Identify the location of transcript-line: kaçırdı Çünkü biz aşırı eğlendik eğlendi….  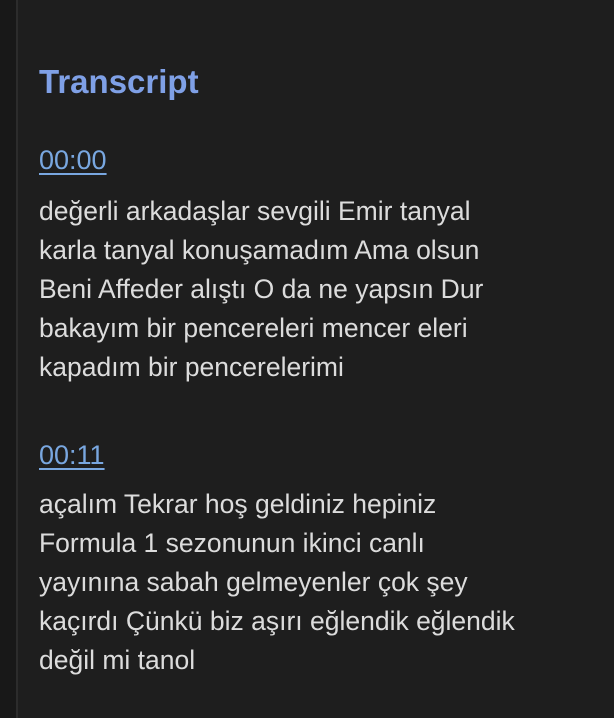
(277, 621).